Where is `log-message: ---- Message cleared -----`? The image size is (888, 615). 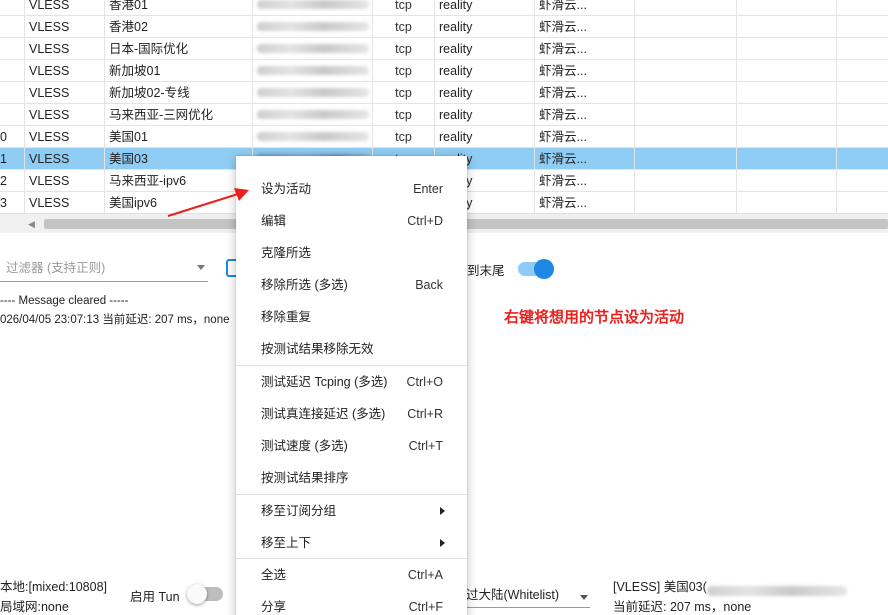 log-message: ---- Message cleared ----- is located at coordinates (64, 301).